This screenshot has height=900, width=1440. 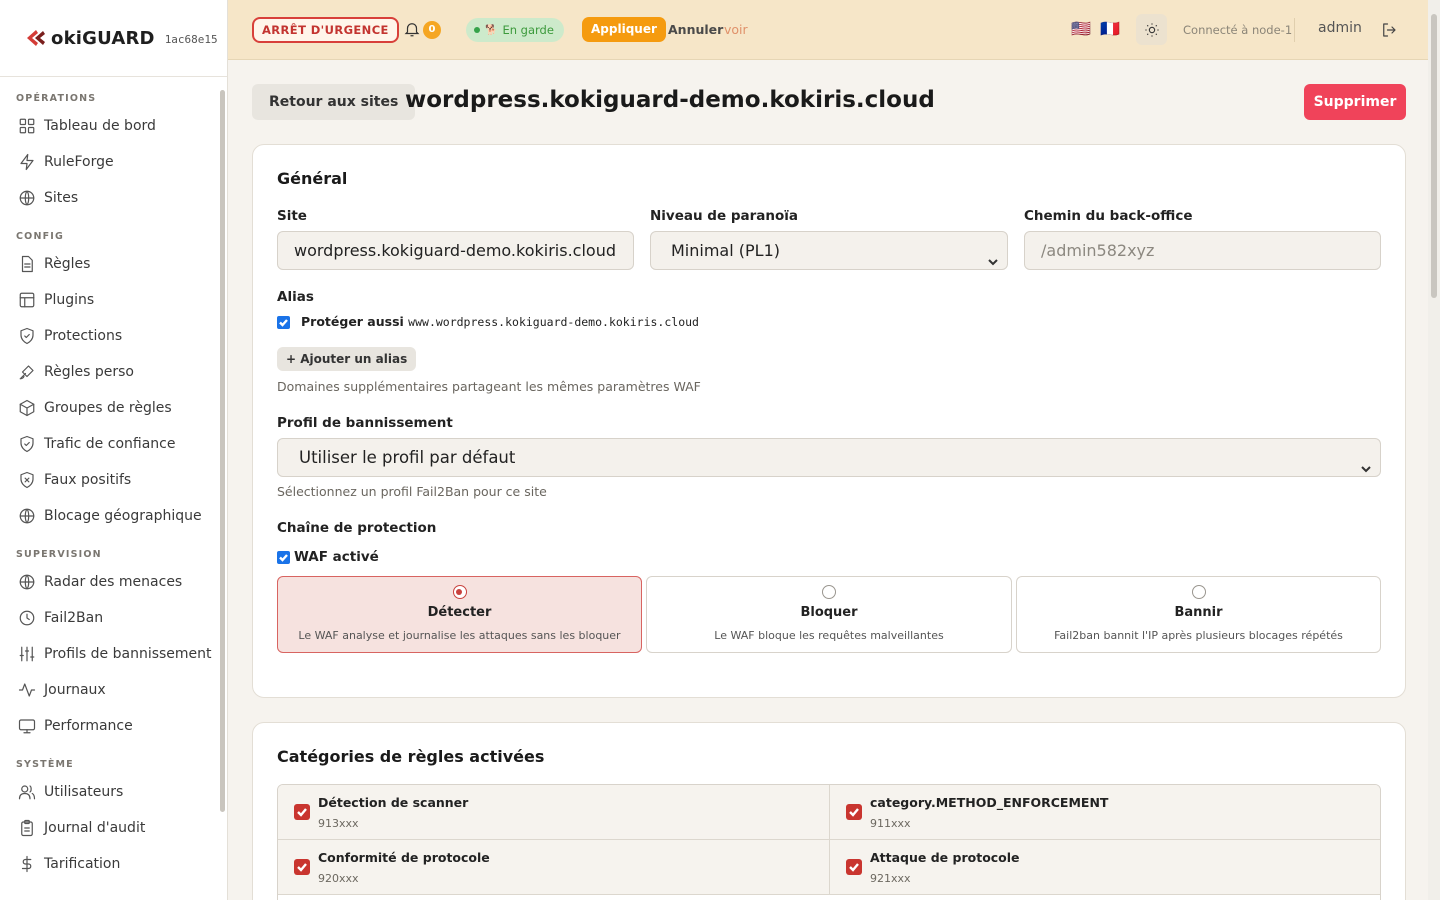 What do you see at coordinates (27, 828) in the screenshot?
I see `clipboard-icon` at bounding box center [27, 828].